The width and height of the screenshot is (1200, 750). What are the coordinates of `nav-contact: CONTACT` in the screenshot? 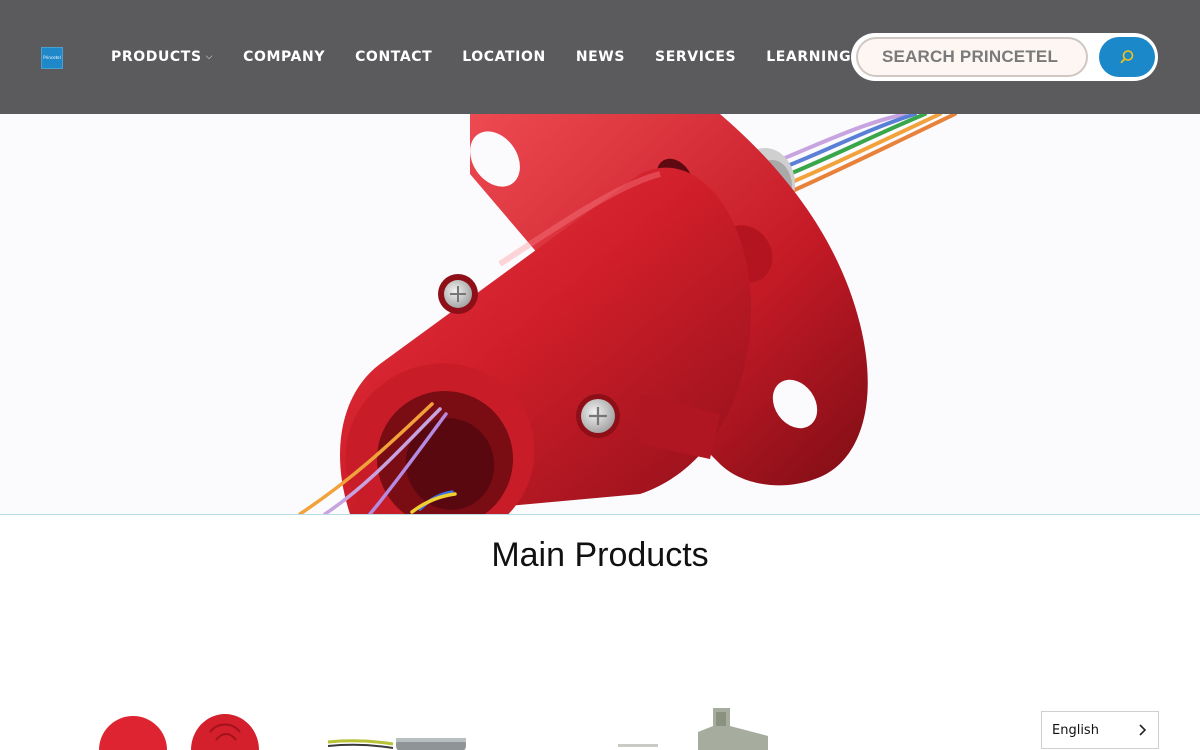 It's located at (393, 57).